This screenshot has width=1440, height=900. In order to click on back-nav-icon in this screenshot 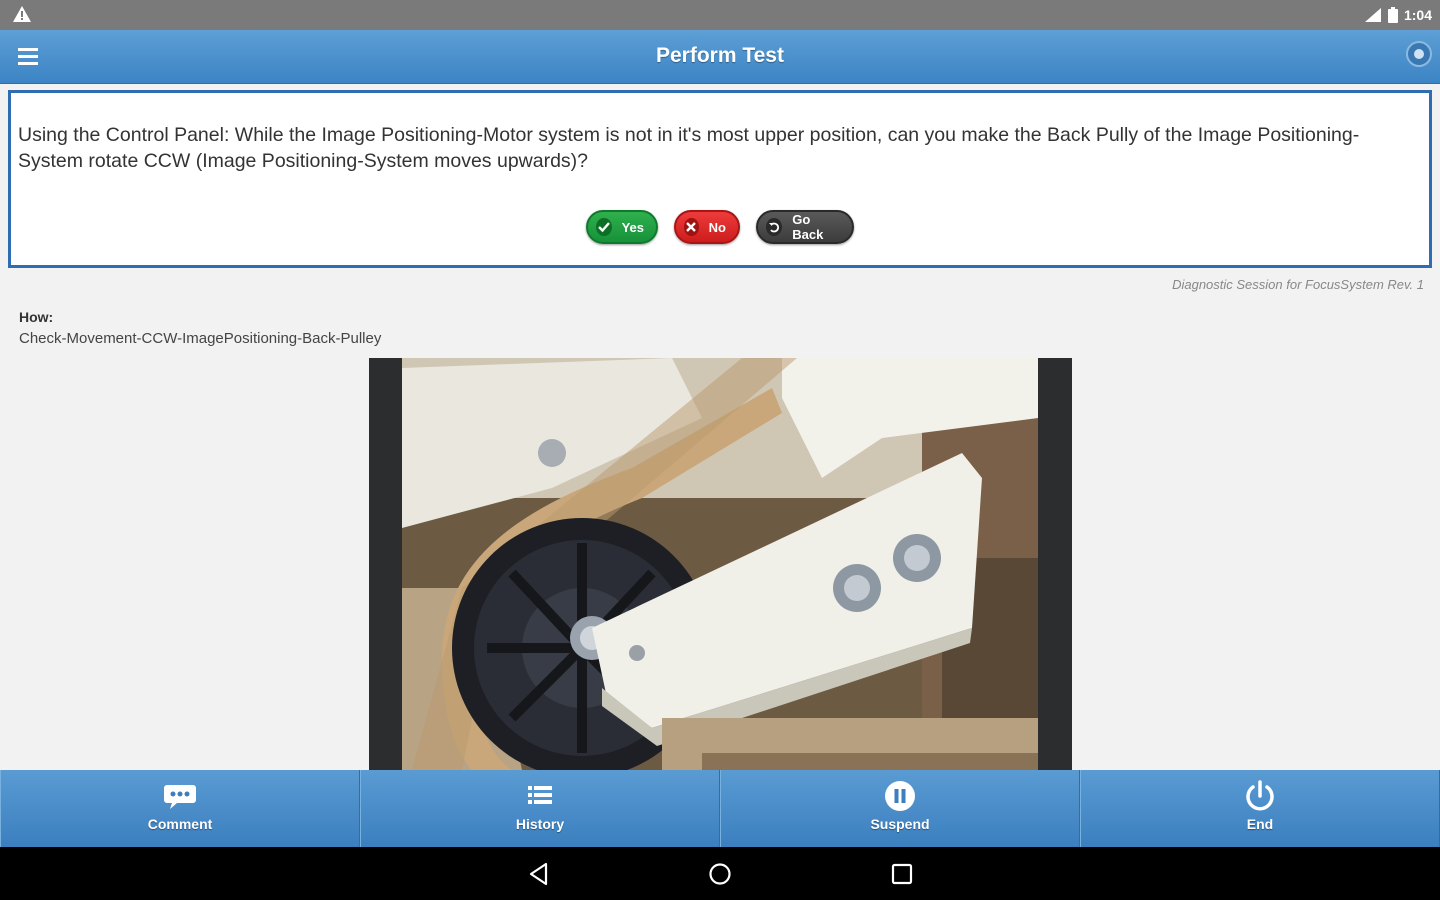, I will do `click(539, 874)`.